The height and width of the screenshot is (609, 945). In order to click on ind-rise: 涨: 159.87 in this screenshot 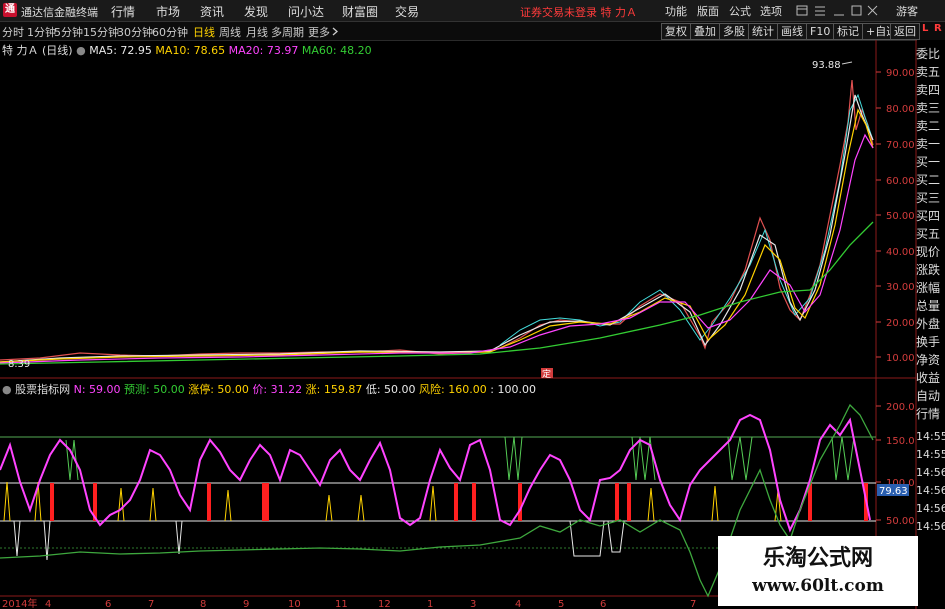, I will do `click(334, 389)`.